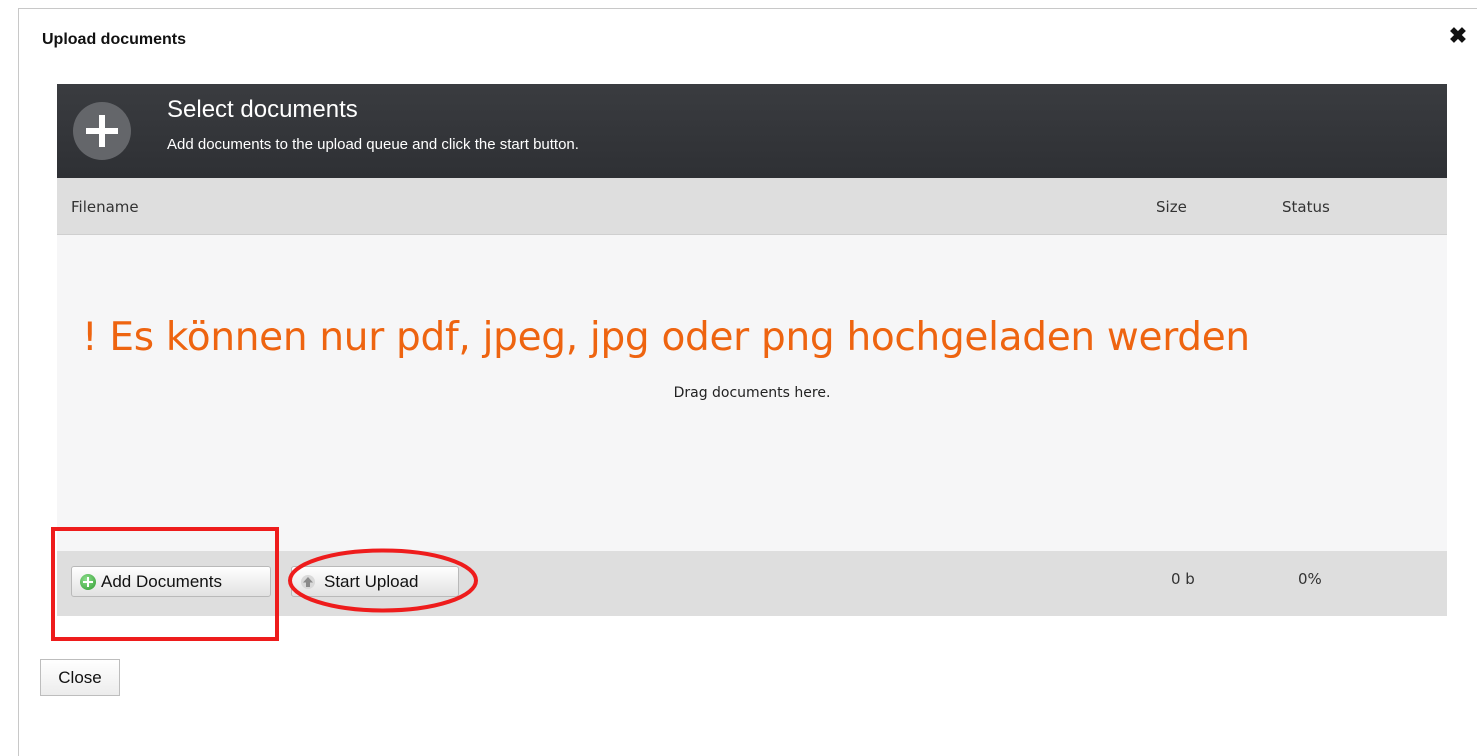  I want to click on drag-hint: Drag documents here., so click(752, 393).